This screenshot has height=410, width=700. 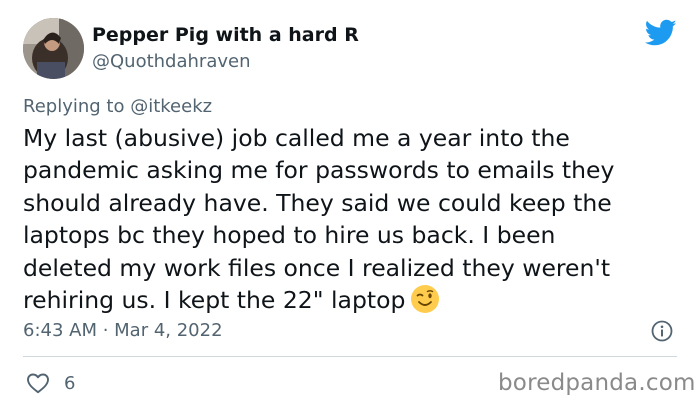 What do you see at coordinates (70, 383) in the screenshot?
I see `like-count: 6` at bounding box center [70, 383].